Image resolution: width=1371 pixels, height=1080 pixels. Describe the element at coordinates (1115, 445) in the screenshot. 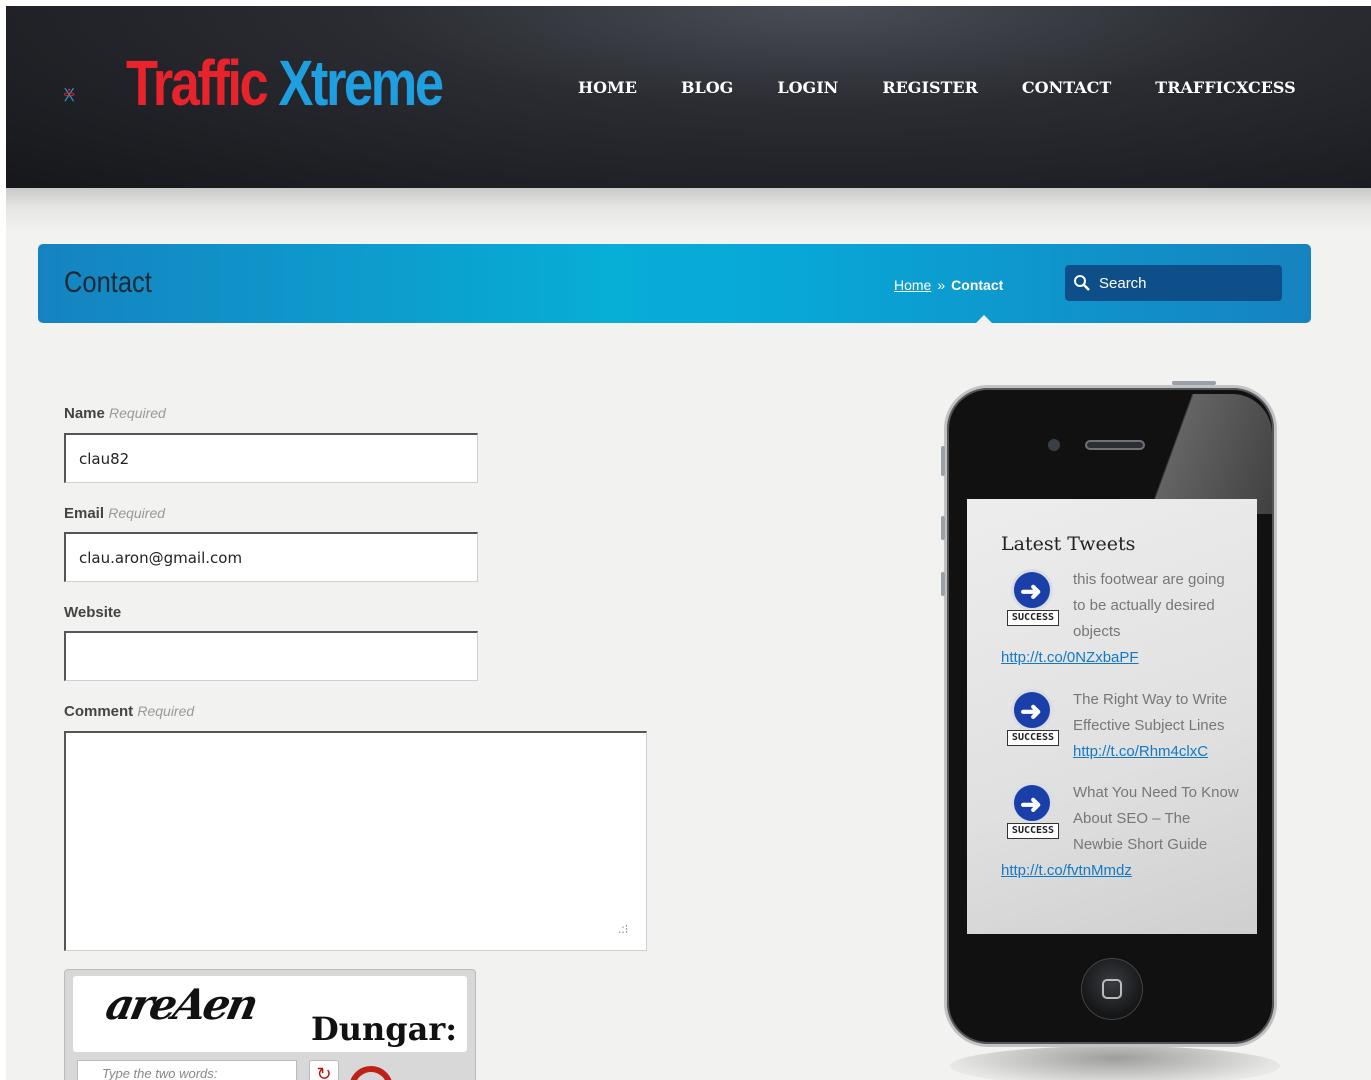

I see `phone-speaker-icon` at that location.